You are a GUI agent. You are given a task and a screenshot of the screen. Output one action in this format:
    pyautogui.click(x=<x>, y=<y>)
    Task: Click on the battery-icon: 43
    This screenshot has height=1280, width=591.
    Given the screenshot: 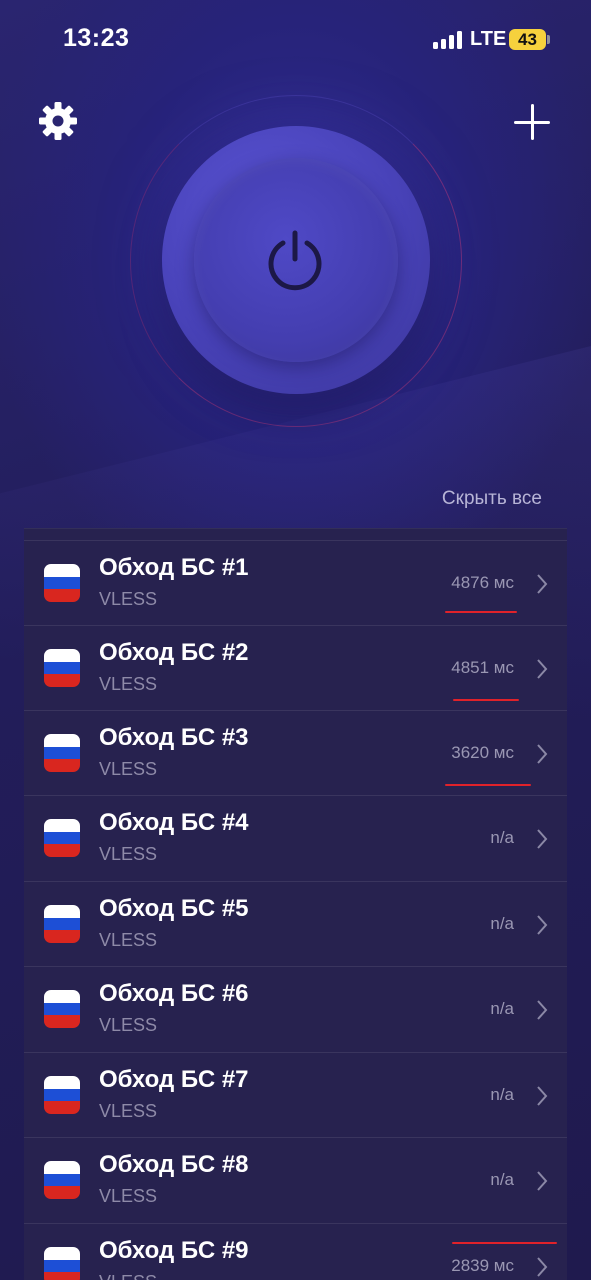 What is the action you would take?
    pyautogui.click(x=527, y=39)
    